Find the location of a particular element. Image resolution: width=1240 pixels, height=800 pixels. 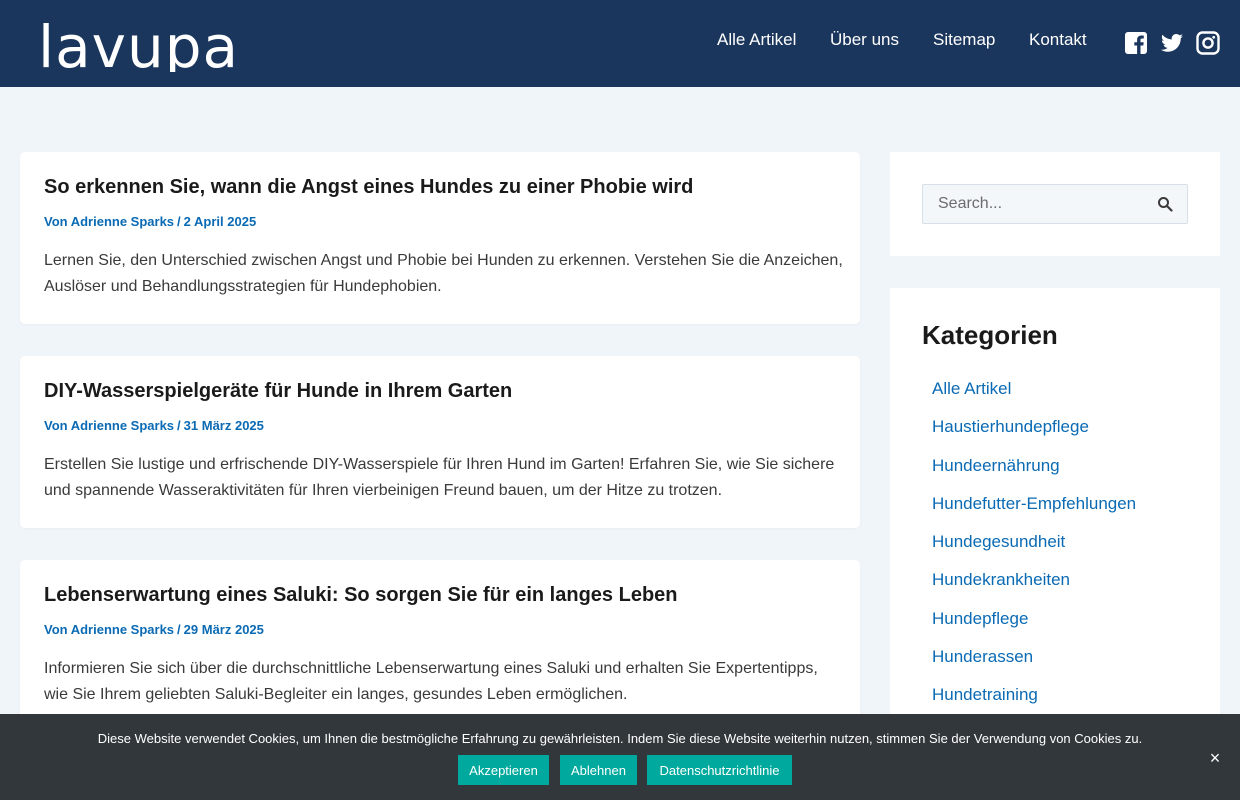

post-meta: Von Adrienne Sparks/29 März 2025 is located at coordinates (154, 629).